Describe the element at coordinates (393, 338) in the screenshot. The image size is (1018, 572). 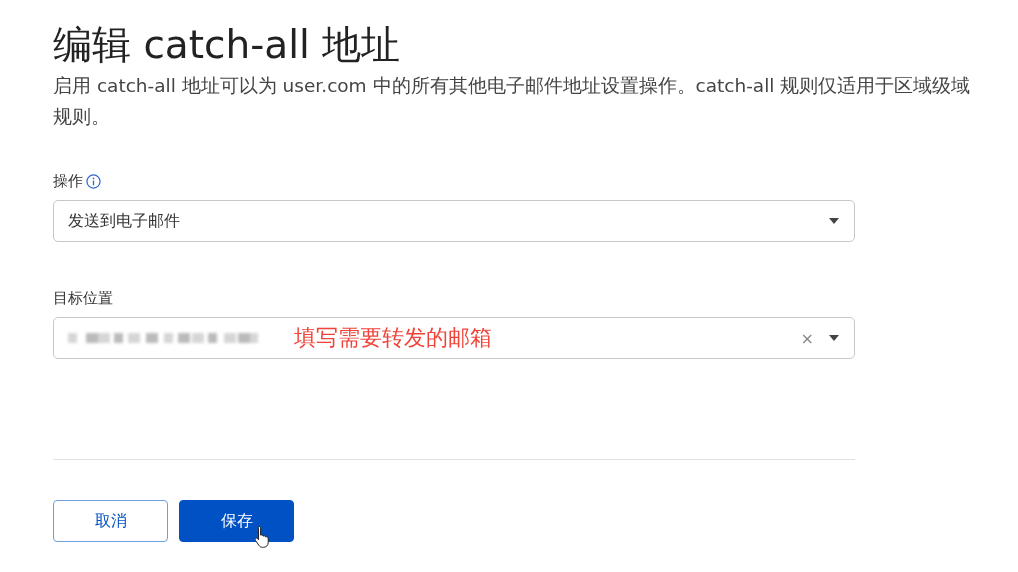
I see `annotation-text: 填写需要转发的邮箱` at that location.